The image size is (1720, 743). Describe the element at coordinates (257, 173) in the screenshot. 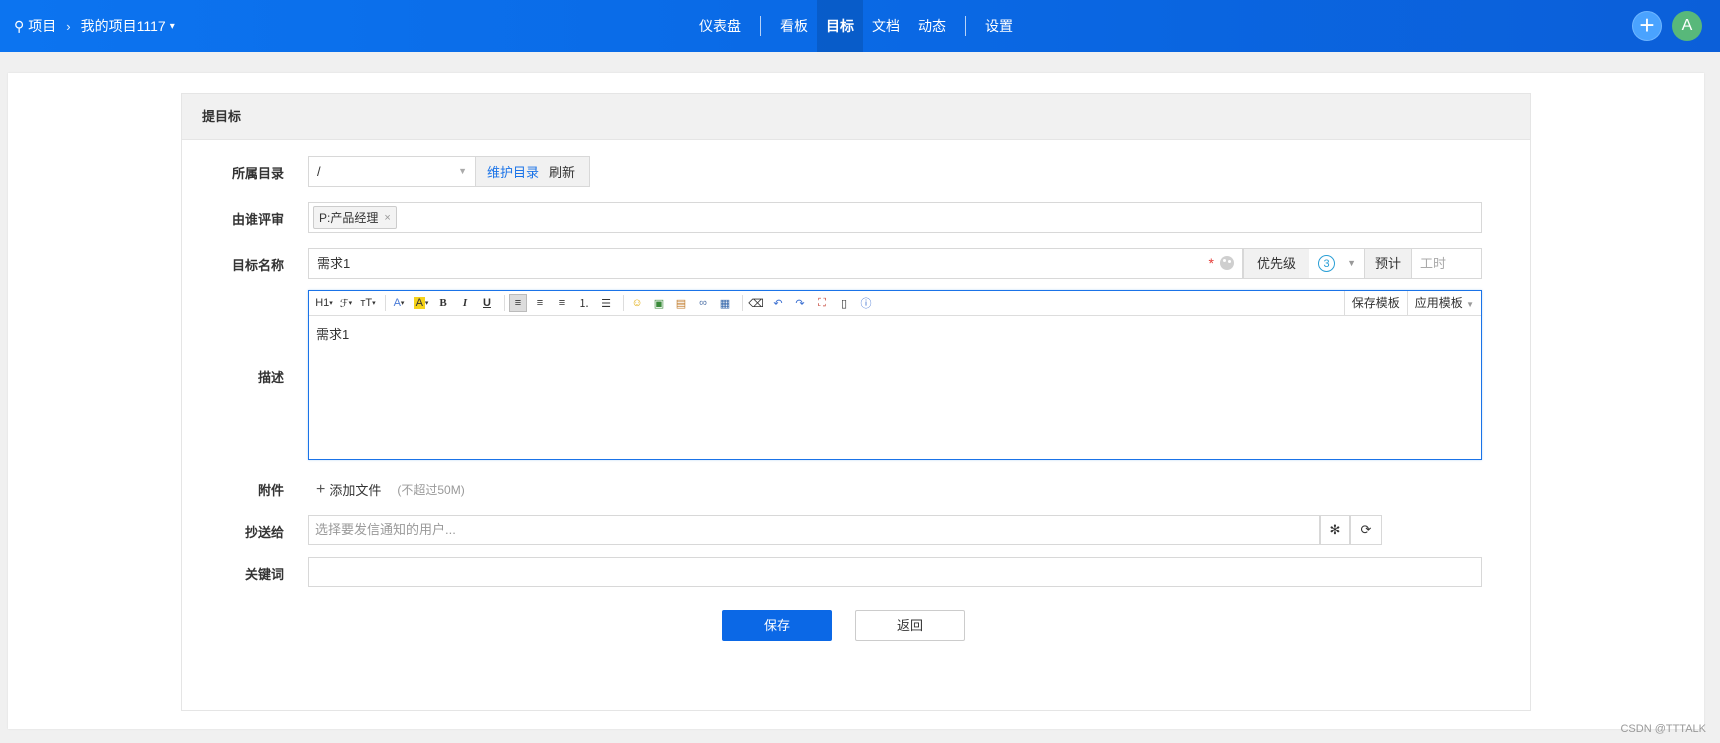

I see `directory-label: 所属目录` at that location.